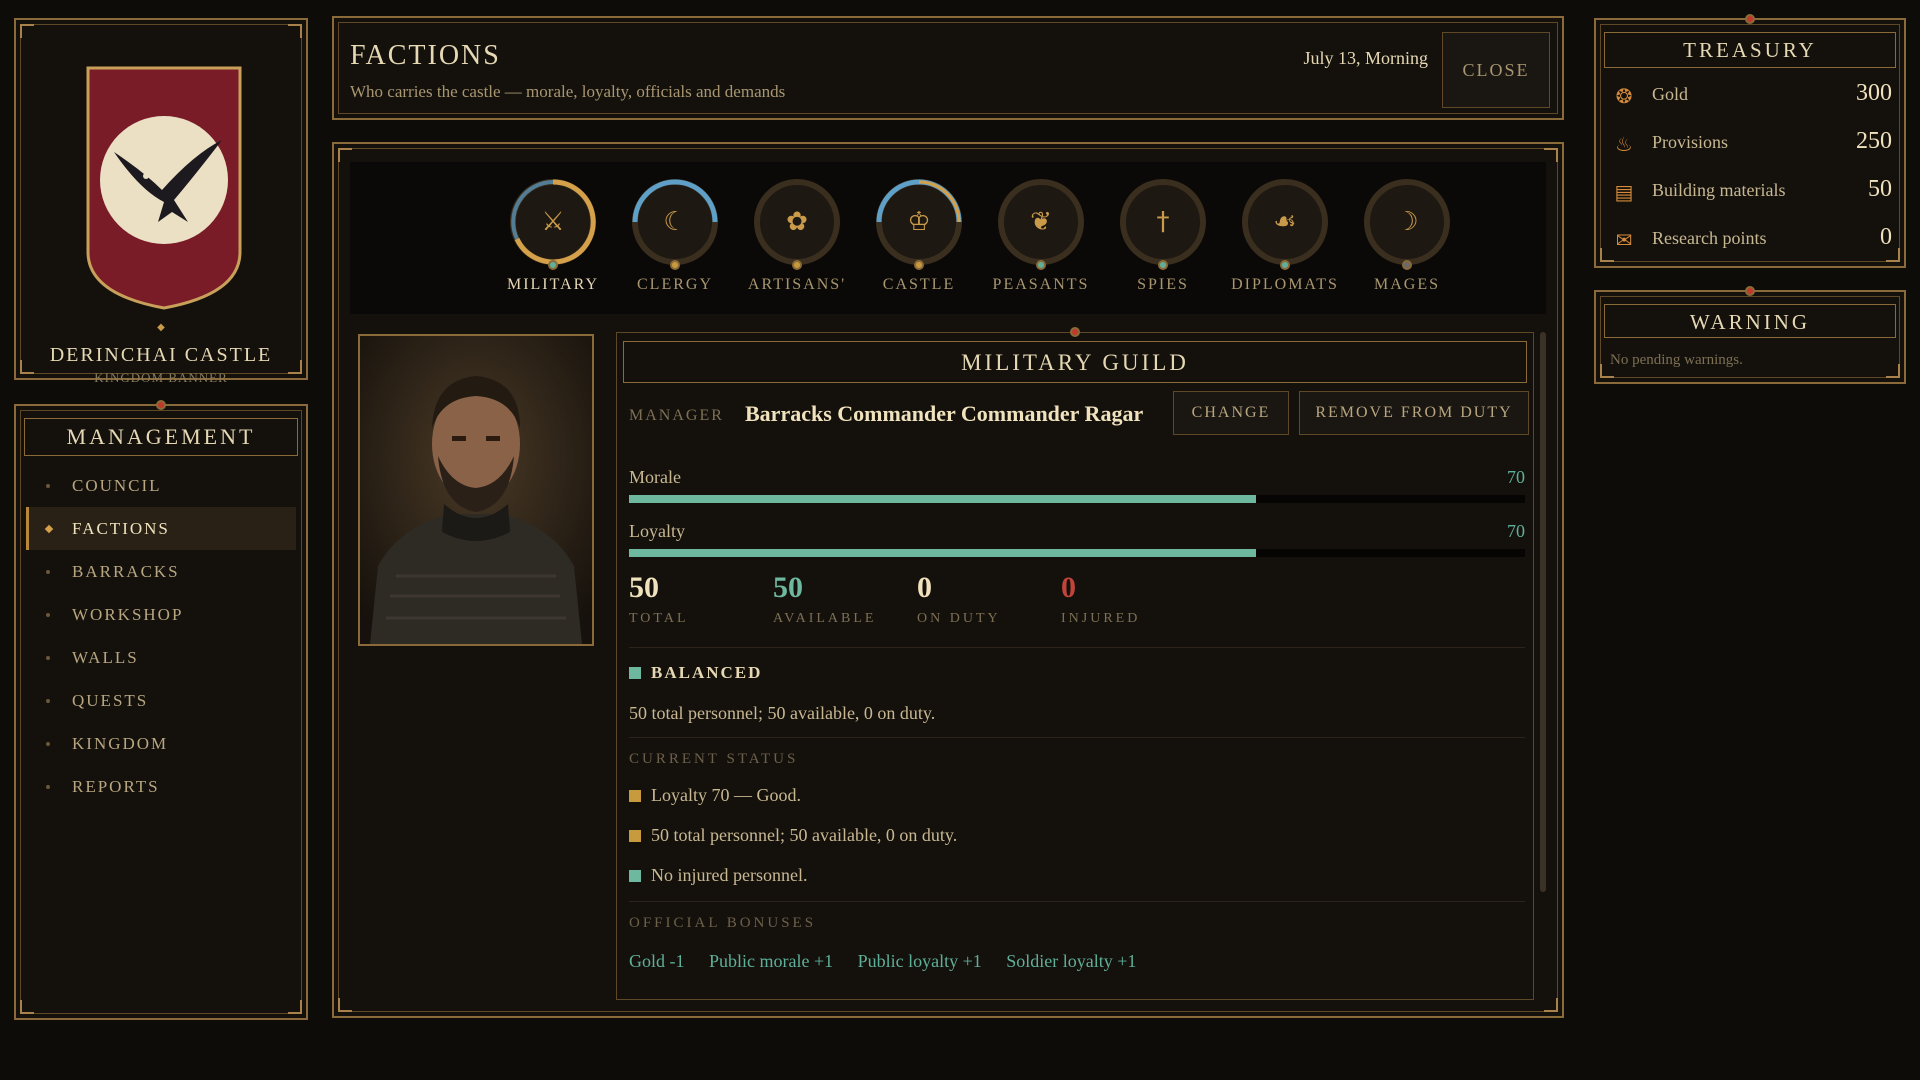 This screenshot has width=1920, height=1080. I want to click on treasury-row-gold: ❂ Gold 300, so click(1751, 96).